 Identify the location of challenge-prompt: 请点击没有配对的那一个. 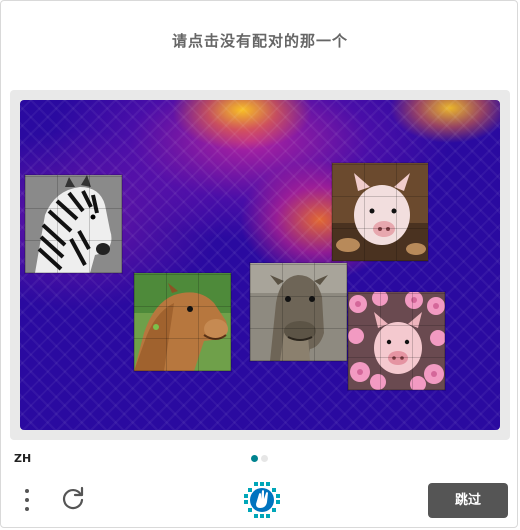
(259, 41).